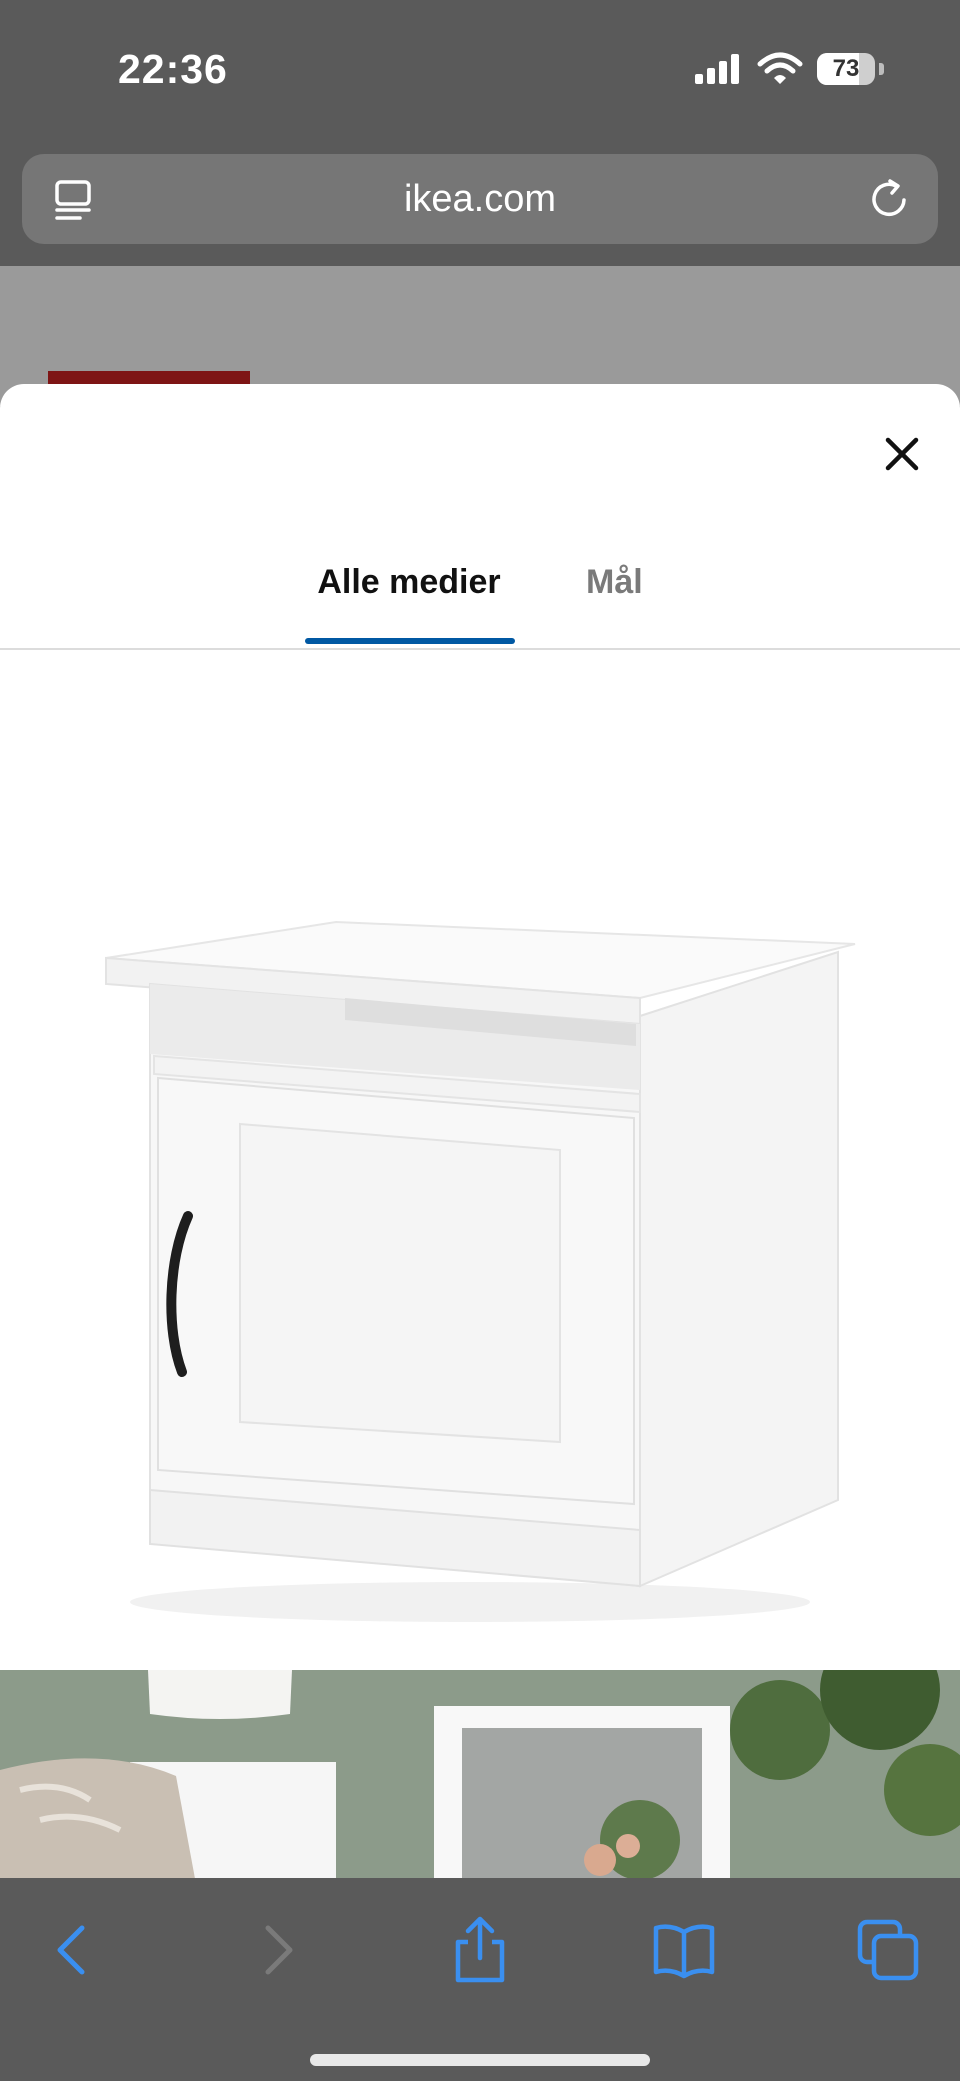  What do you see at coordinates (409, 582) in the screenshot?
I see `tab-all-media: Alle medier` at bounding box center [409, 582].